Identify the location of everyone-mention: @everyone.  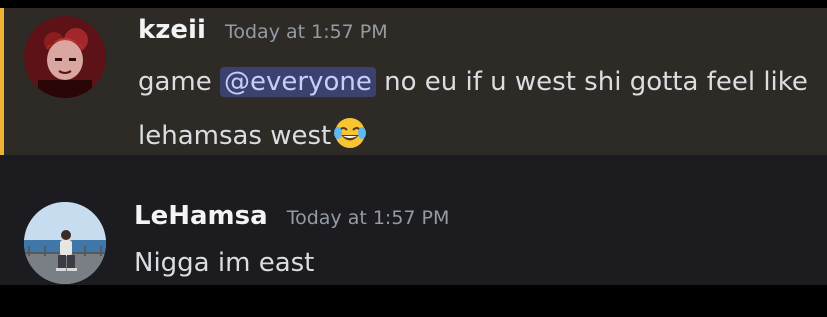
(298, 82).